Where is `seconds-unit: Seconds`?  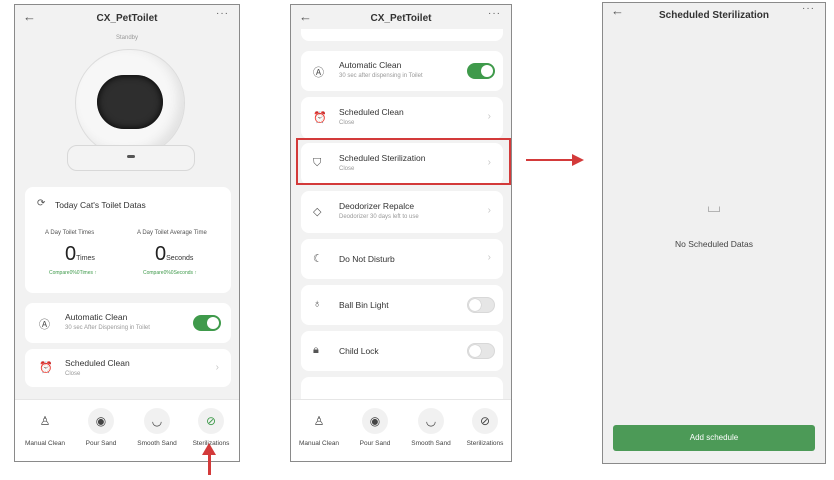 seconds-unit: Seconds is located at coordinates (180, 258).